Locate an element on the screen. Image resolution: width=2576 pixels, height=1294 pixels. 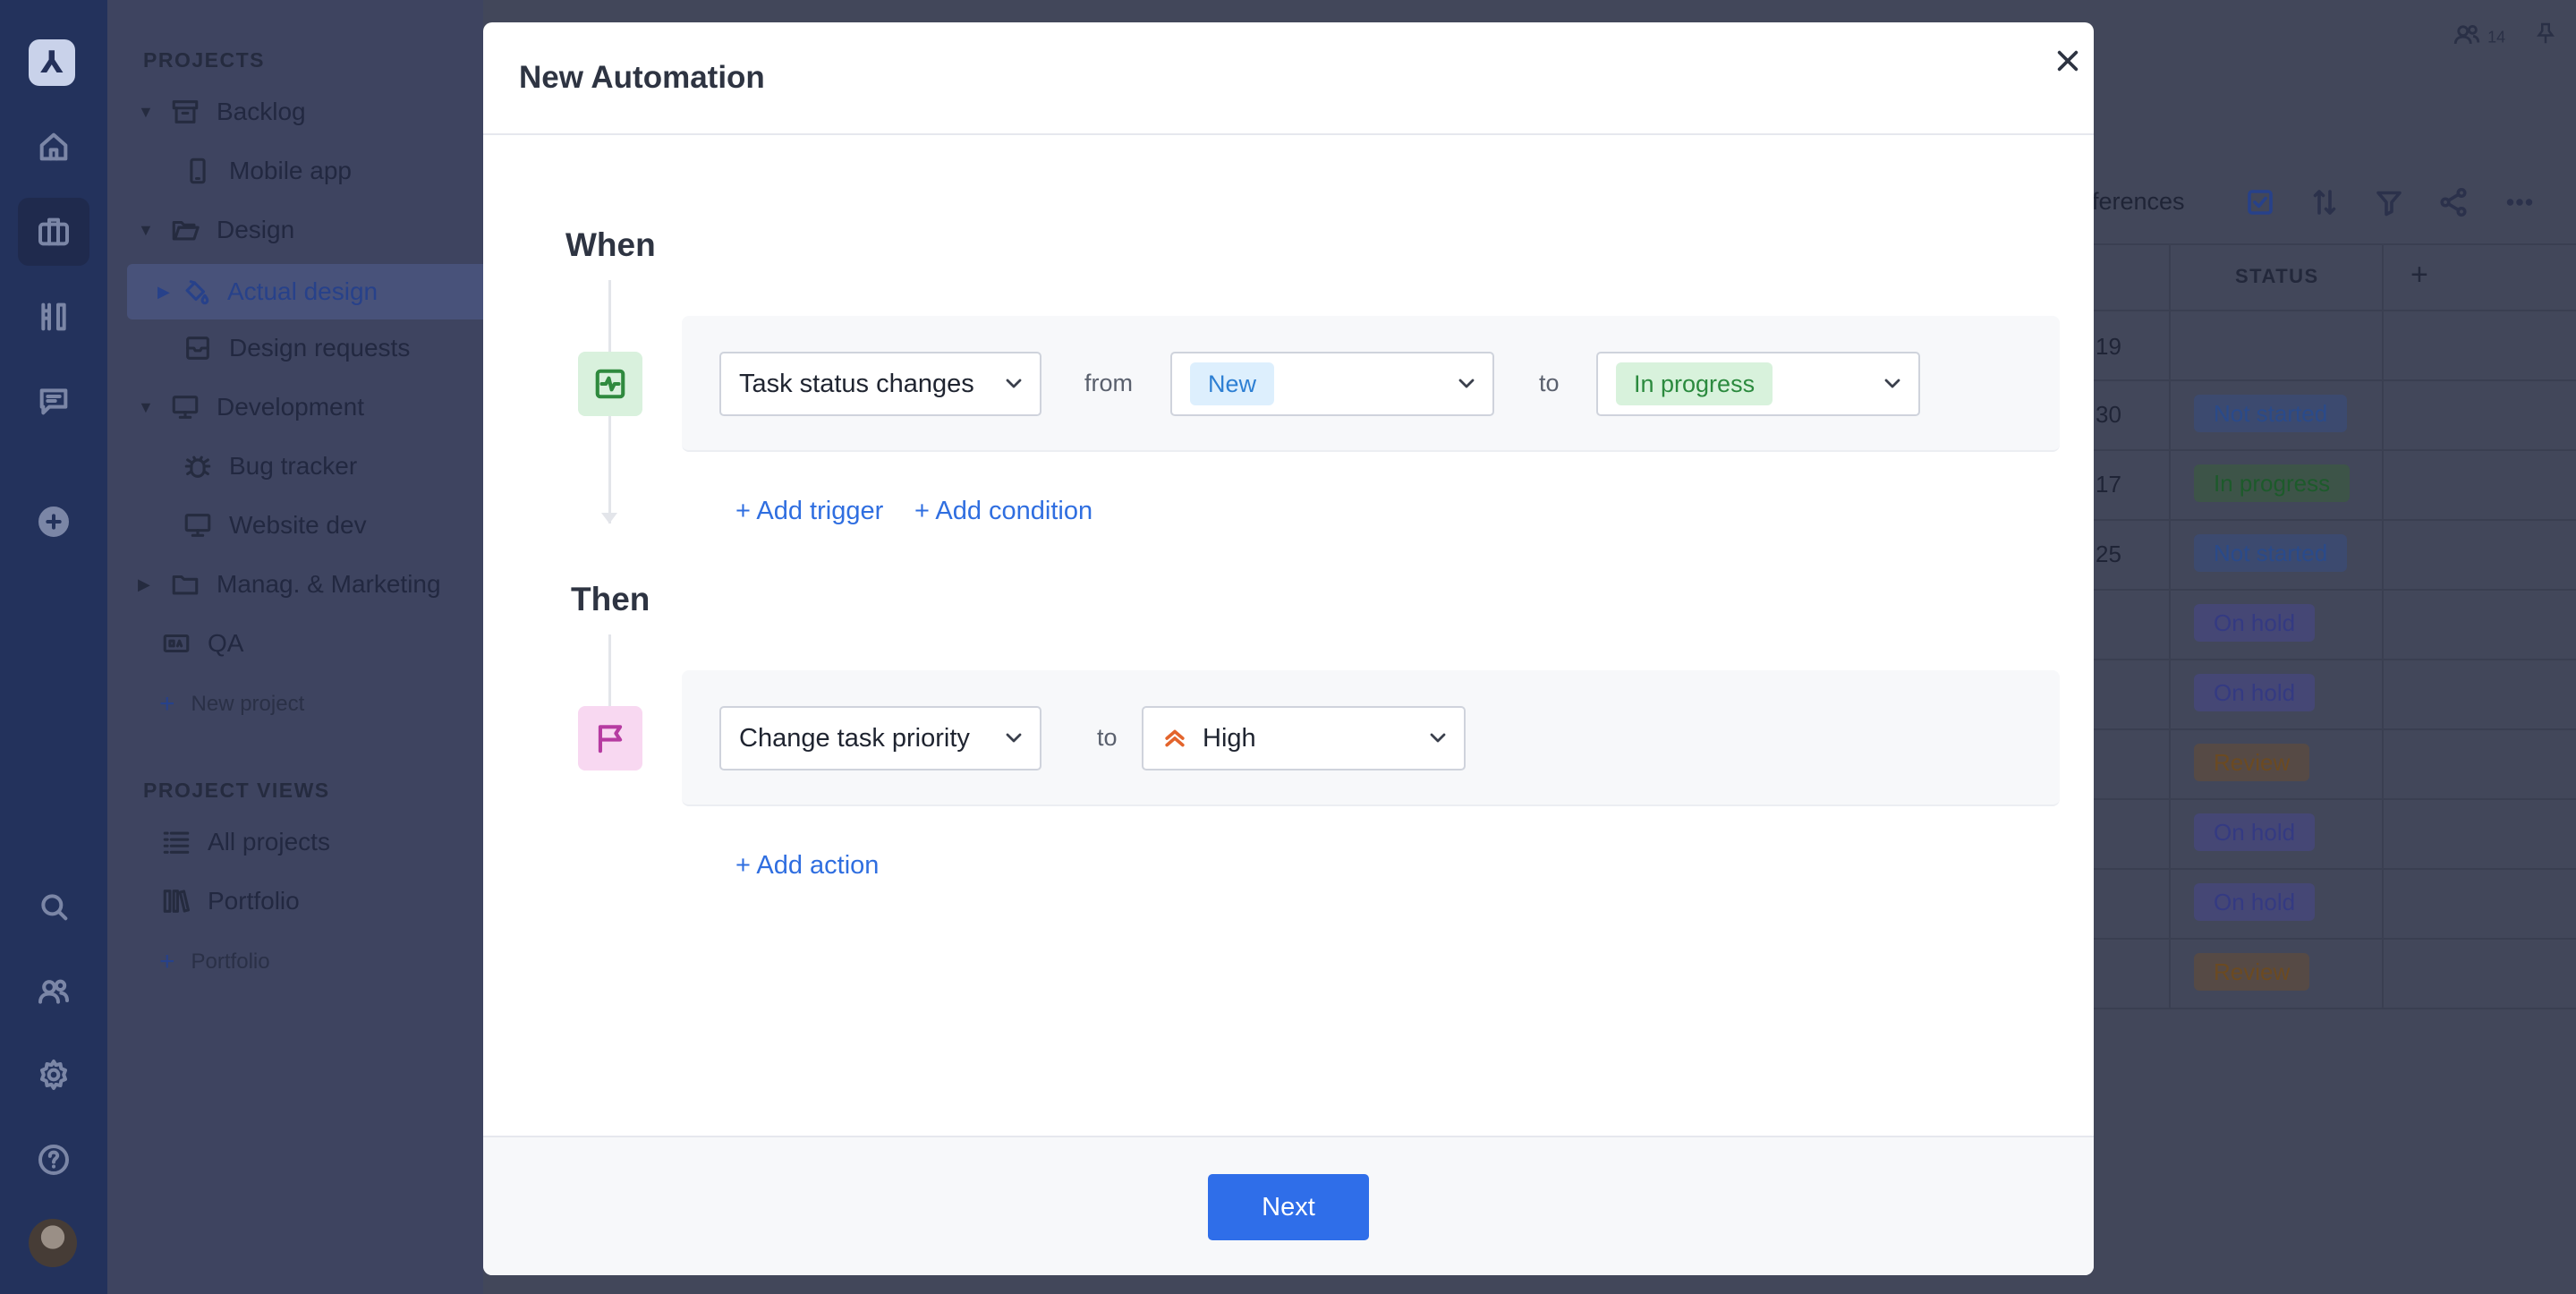
priority-high-icon is located at coordinates (1174, 738).